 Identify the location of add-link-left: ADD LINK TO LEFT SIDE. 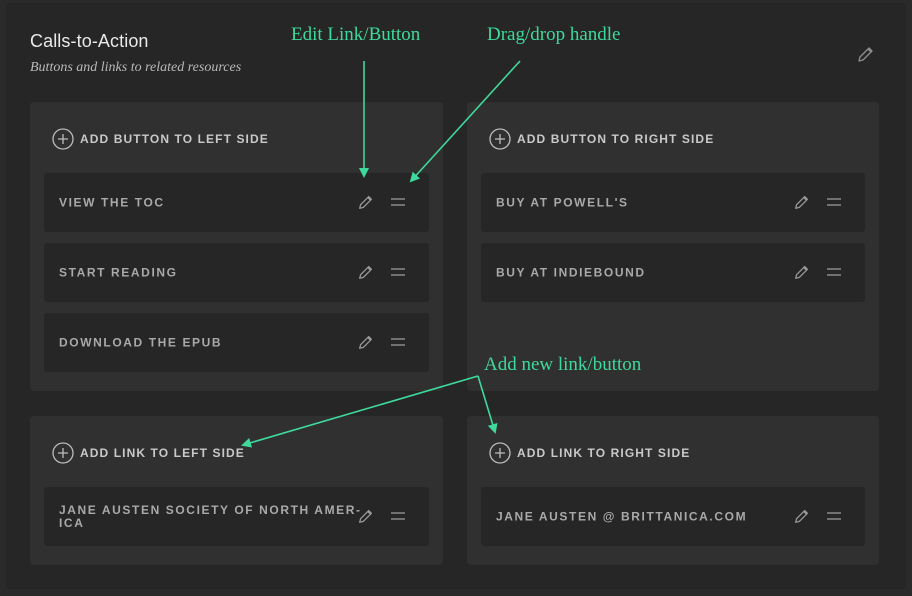
(148, 453).